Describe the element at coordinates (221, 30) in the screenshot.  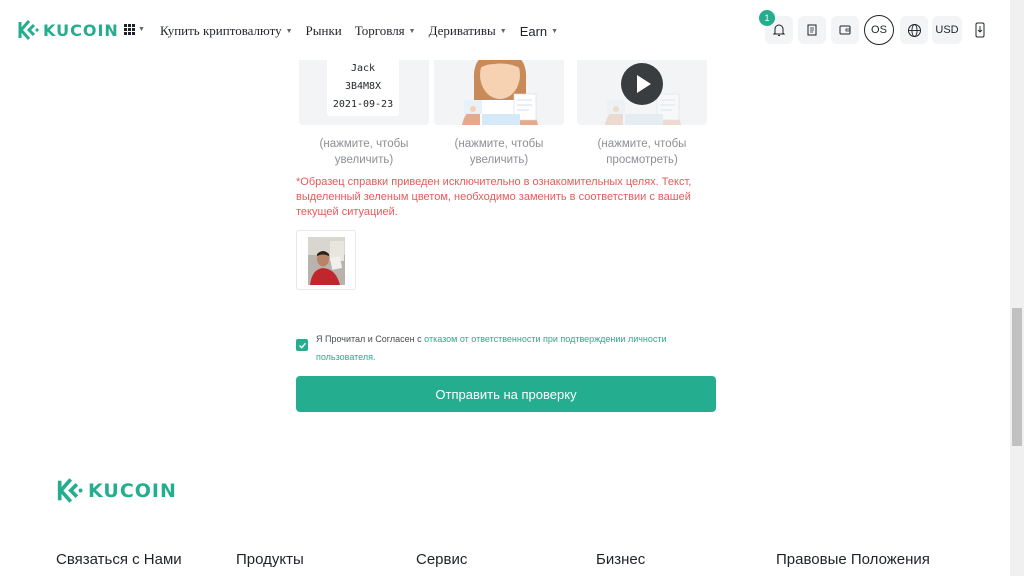
I see `nav-label: Купить криптовалюту` at that location.